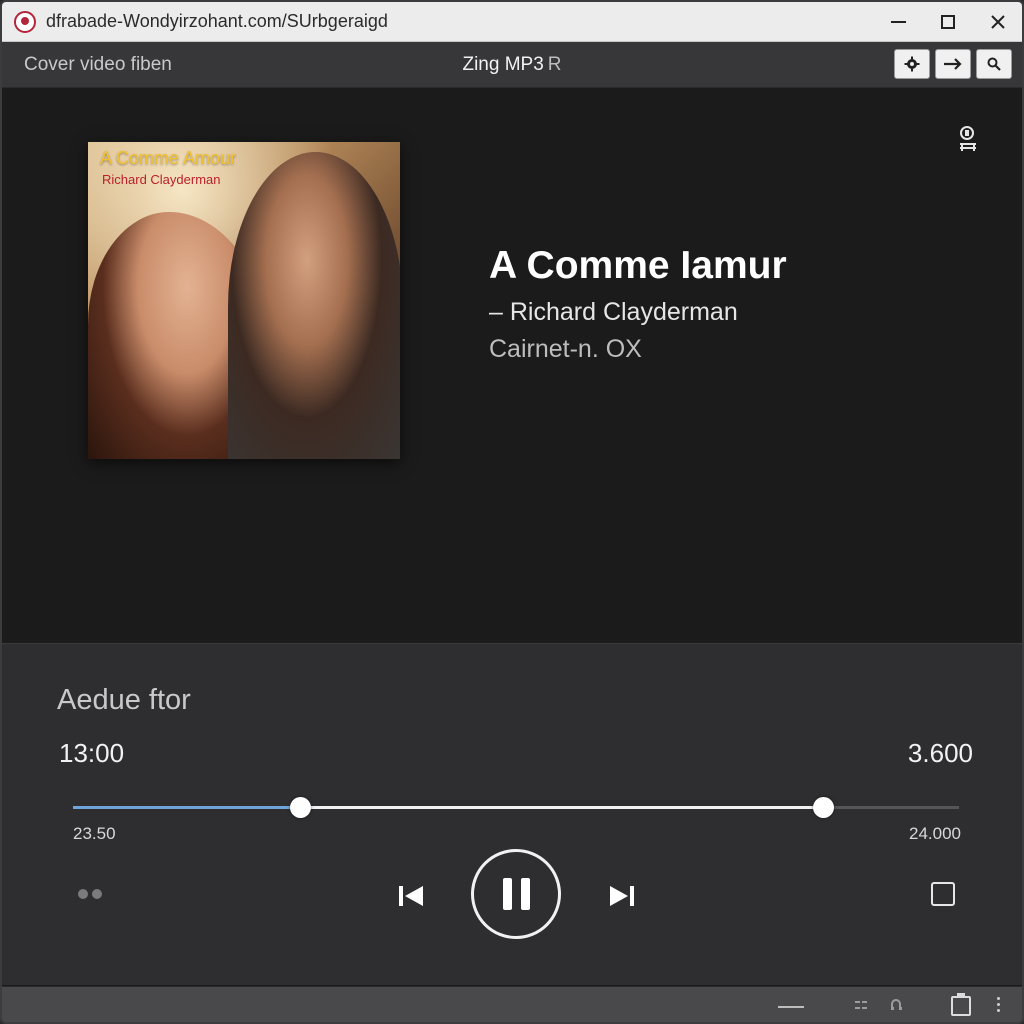  What do you see at coordinates (935, 833) in the screenshot?
I see `slider-scale-end: 24.000` at bounding box center [935, 833].